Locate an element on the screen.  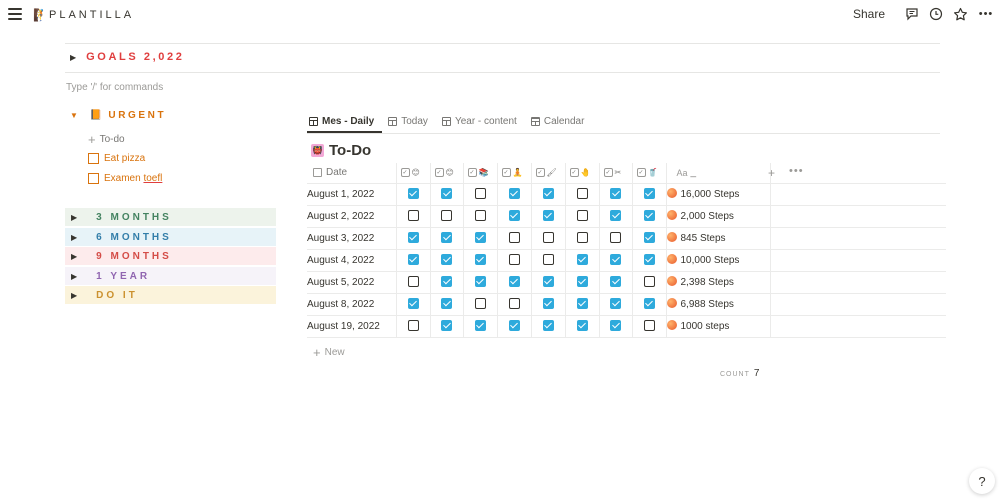
table-row: August 5, 2022 2,398 Steps is located at coordinates (626, 282).